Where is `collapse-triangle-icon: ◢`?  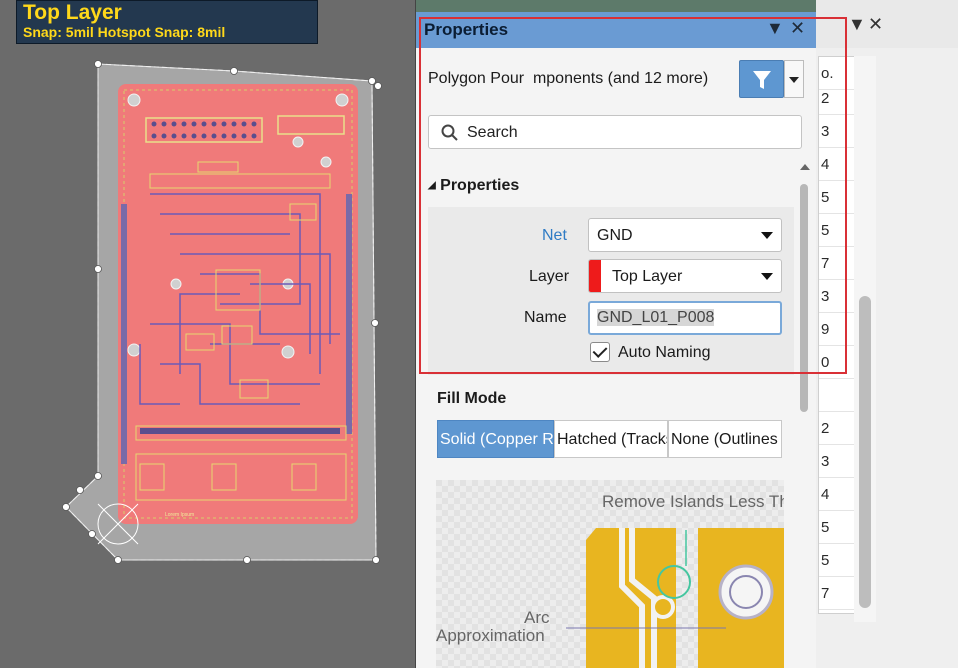 collapse-triangle-icon: ◢ is located at coordinates (432, 185).